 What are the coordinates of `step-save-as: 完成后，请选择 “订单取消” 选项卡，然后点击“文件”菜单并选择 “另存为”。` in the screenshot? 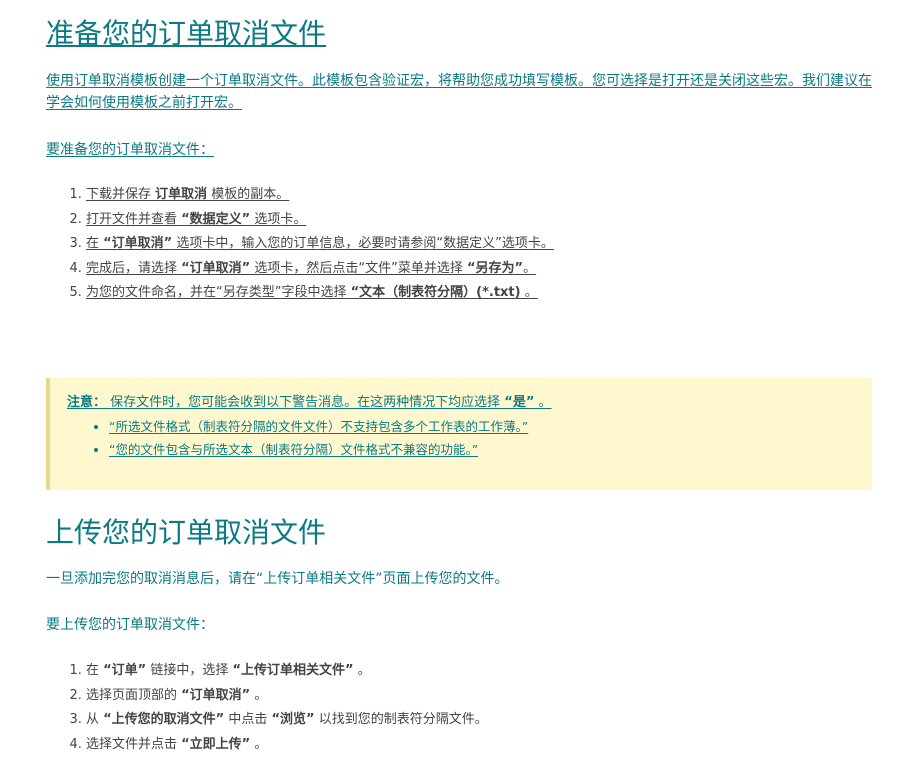 It's located at (320, 269).